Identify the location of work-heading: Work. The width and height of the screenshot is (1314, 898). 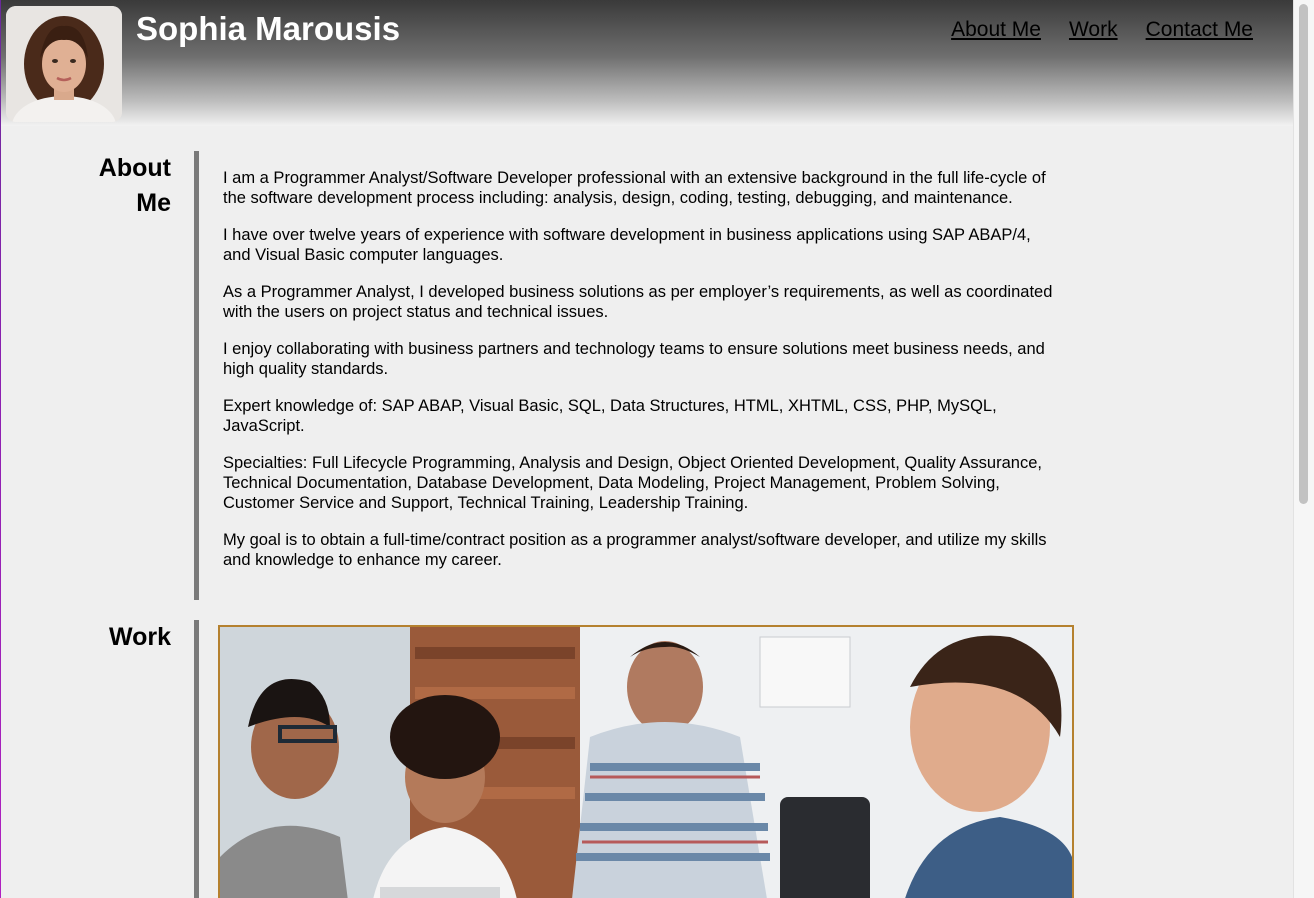
(139, 637).